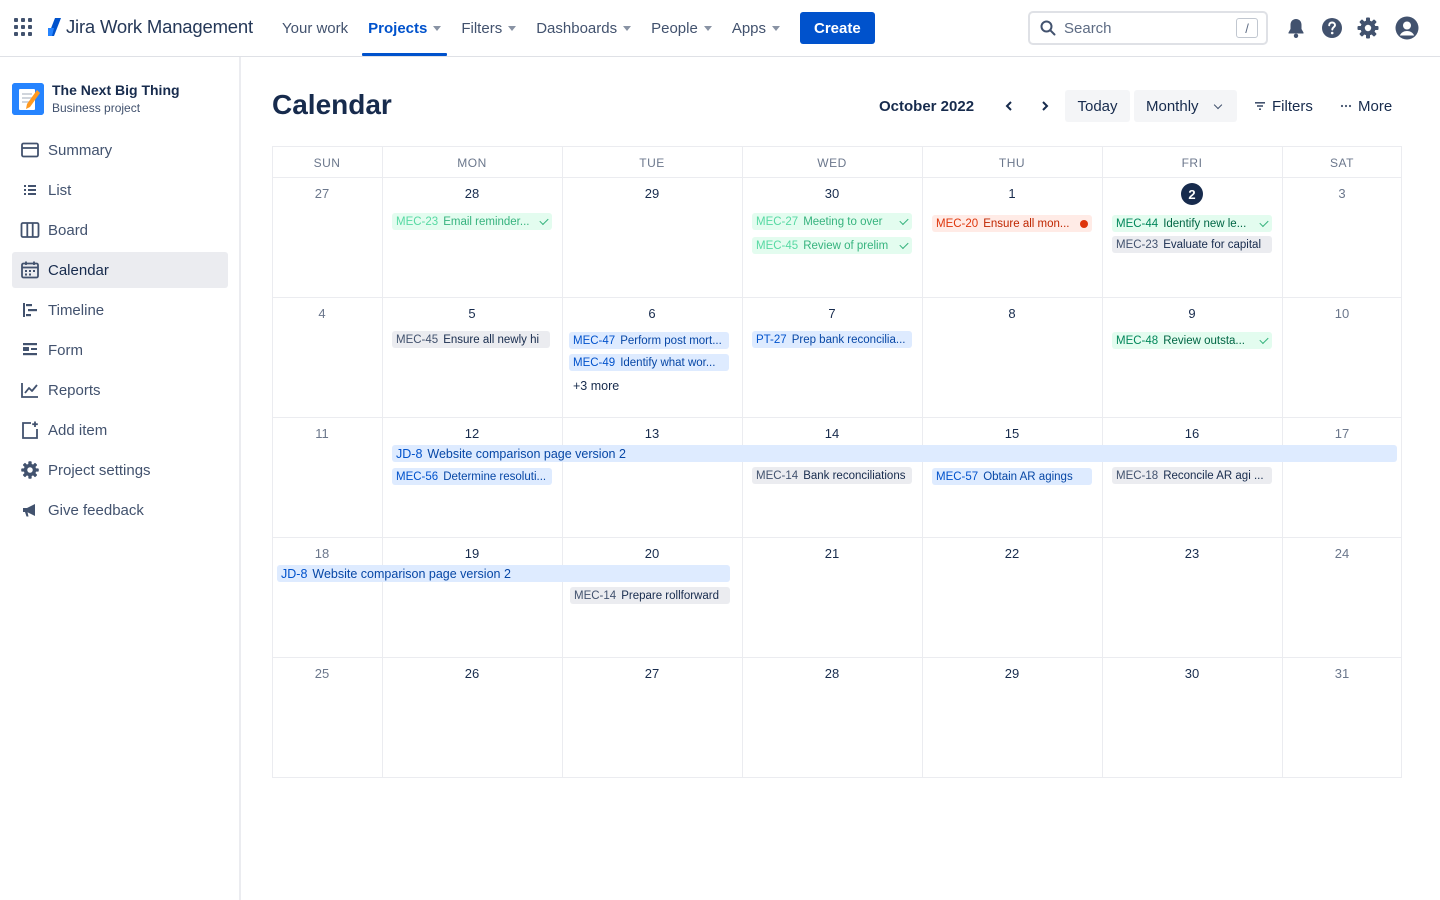 This screenshot has width=1440, height=900. I want to click on nav-apps: Apps, so click(756, 28).